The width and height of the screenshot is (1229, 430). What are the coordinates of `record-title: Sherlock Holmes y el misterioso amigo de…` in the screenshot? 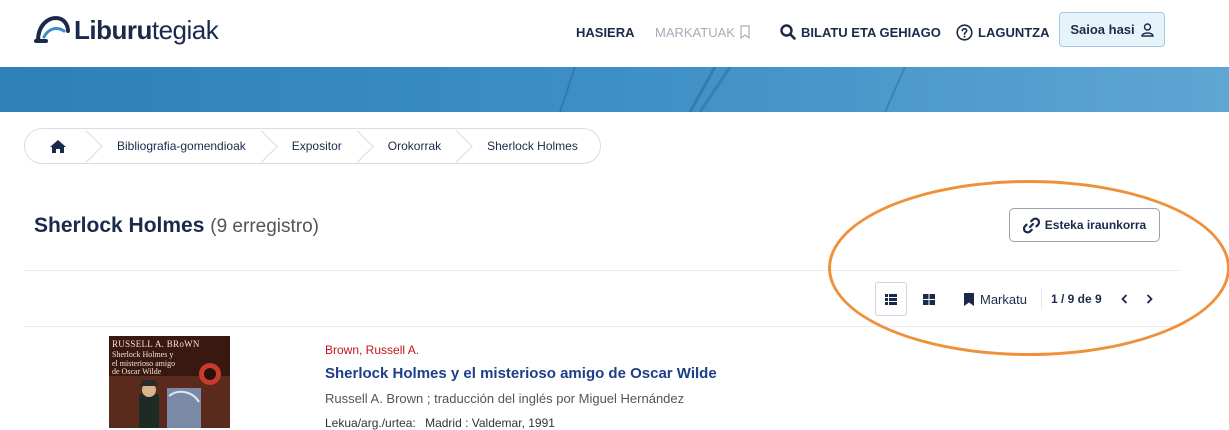 It's located at (521, 373).